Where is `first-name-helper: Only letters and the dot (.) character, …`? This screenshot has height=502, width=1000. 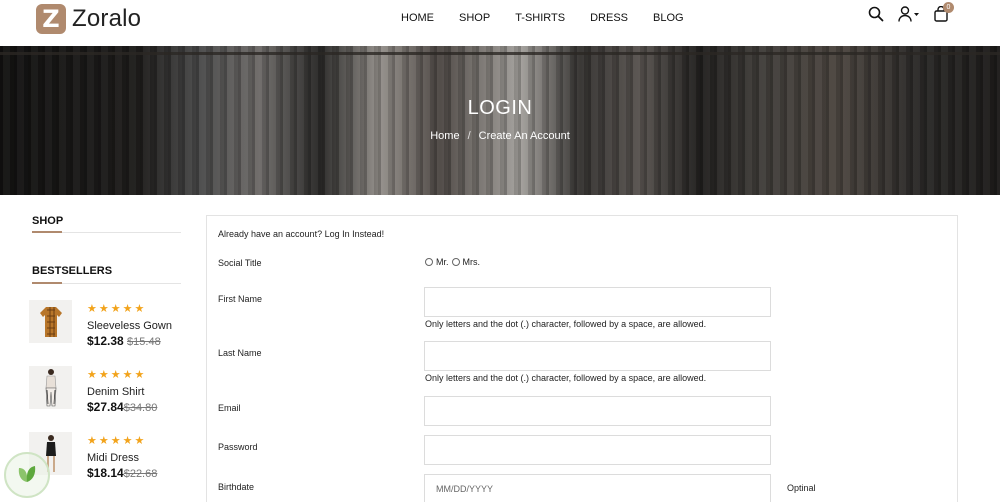
first-name-helper: Only letters and the dot (.) character, … is located at coordinates (566, 324).